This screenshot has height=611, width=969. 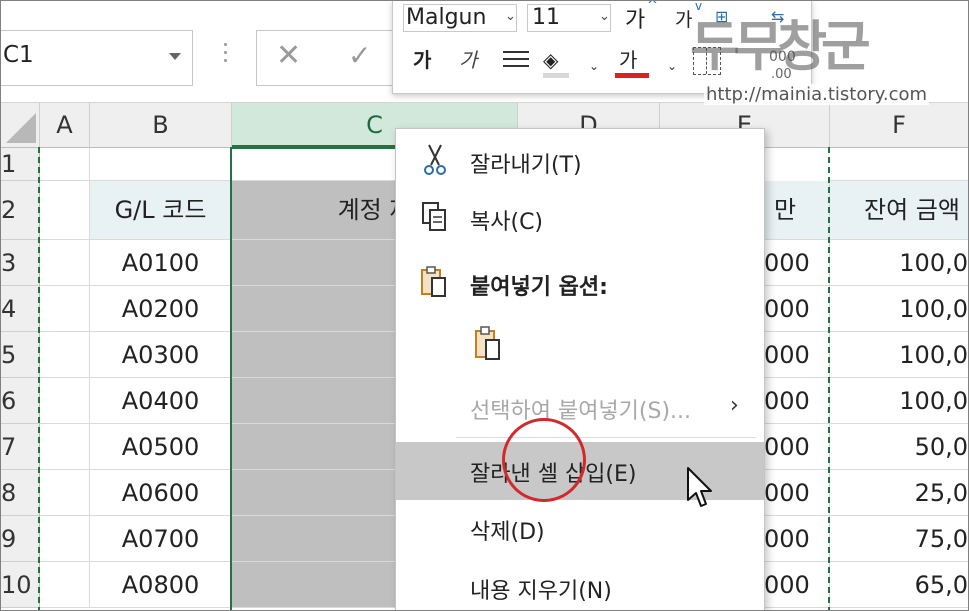 I want to click on fill-color-button: ◈, so click(x=556, y=61).